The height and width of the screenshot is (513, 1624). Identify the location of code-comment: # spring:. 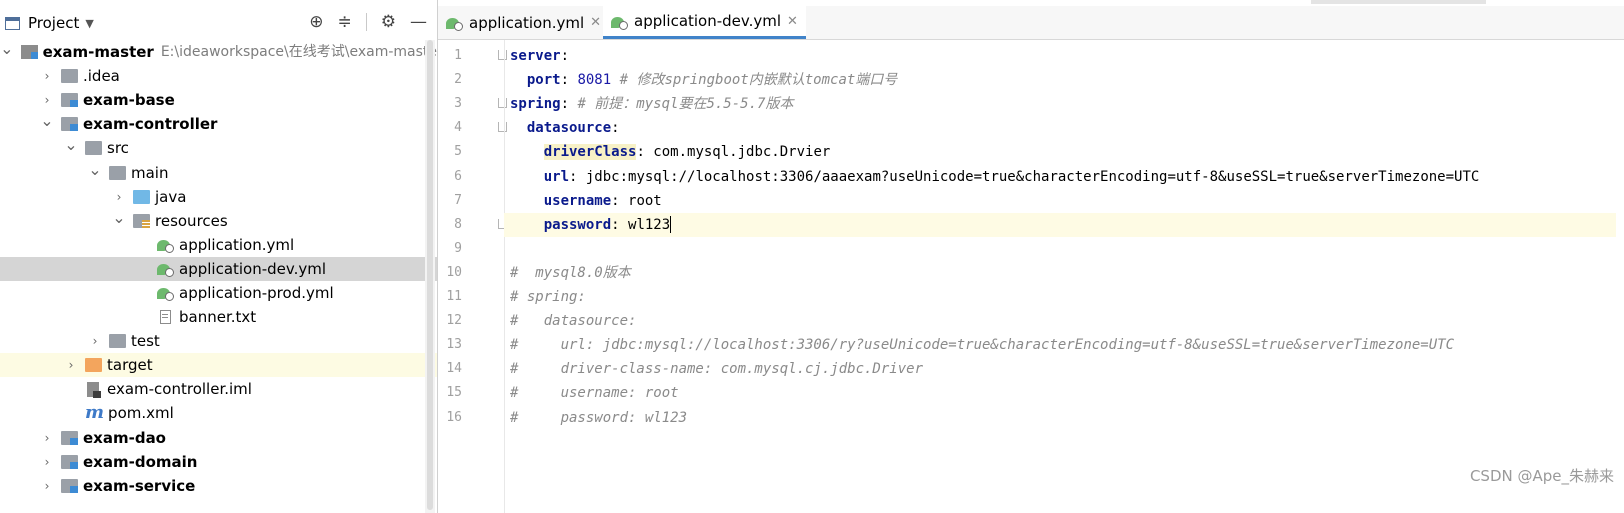
(548, 297).